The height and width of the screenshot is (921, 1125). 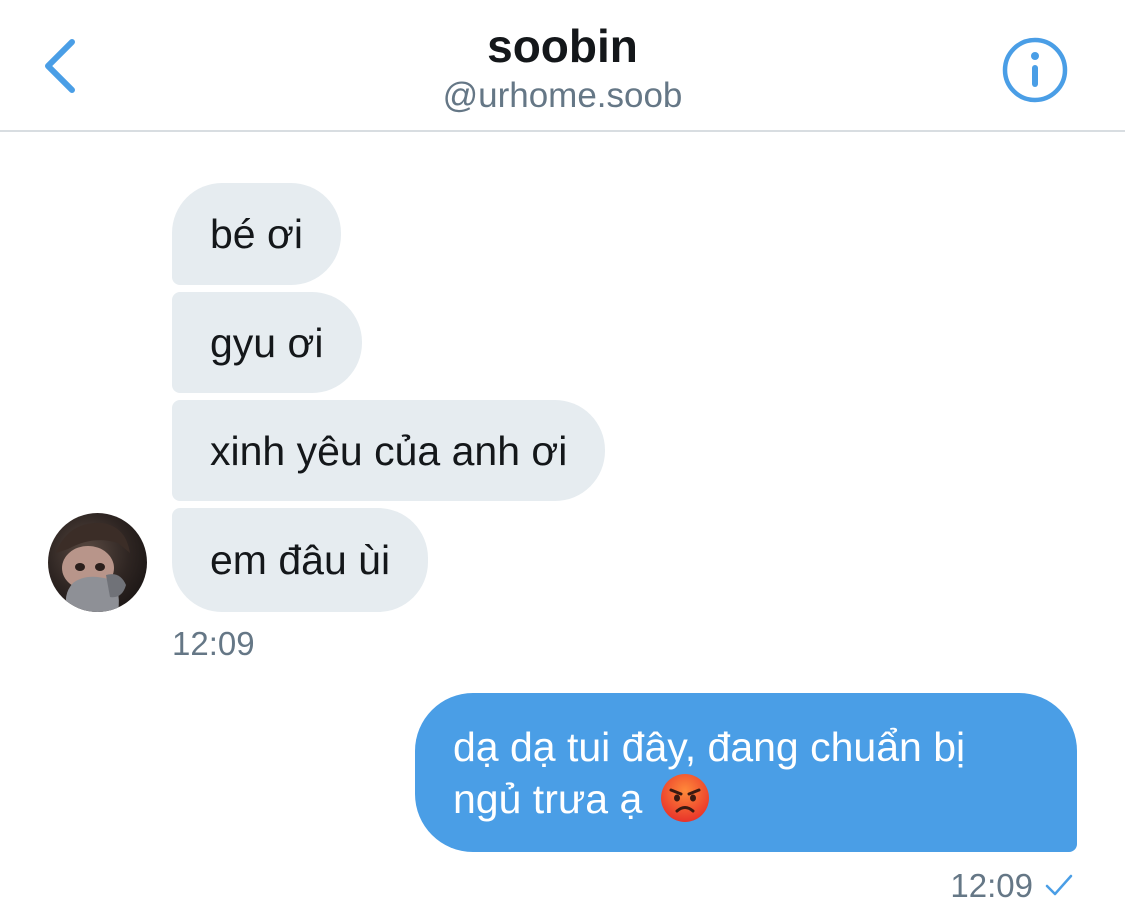 I want to click on message-text: gyu ơi, so click(x=267, y=342).